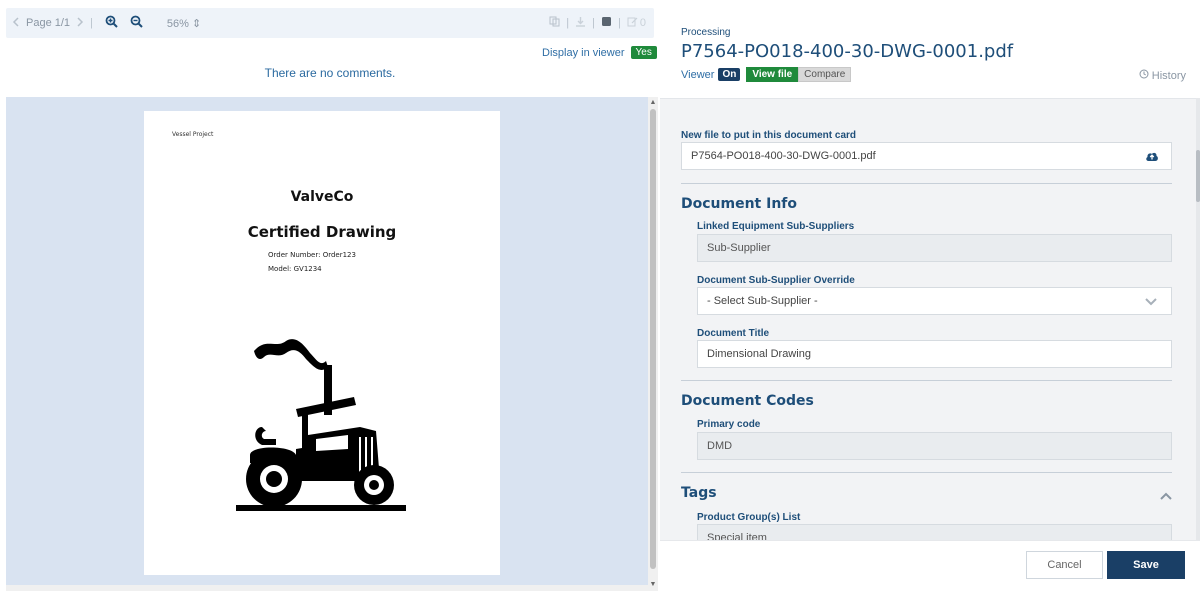 The height and width of the screenshot is (591, 1200). What do you see at coordinates (762, 301) in the screenshot?
I see `sub-supplier-override-value: - Select Sub-Supplier -` at bounding box center [762, 301].